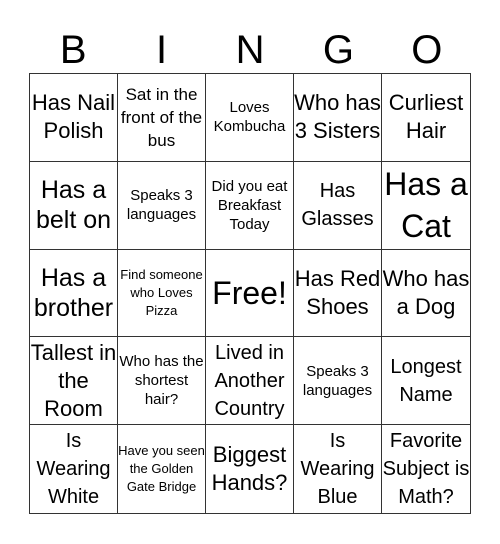  I want to click on bingo-cell-text: Biggest Hands?, so click(249, 469).